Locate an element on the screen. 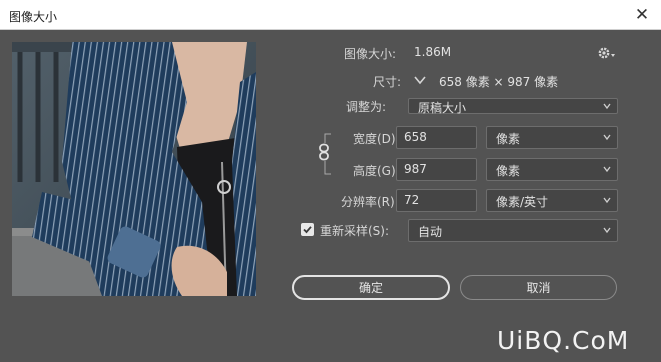 This screenshot has width=661, height=362. ok-button: 确定 is located at coordinates (371, 287).